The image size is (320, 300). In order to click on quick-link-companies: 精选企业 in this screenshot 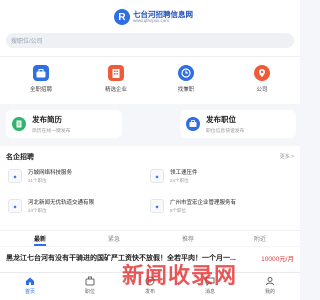, I will do `click(116, 77)`.